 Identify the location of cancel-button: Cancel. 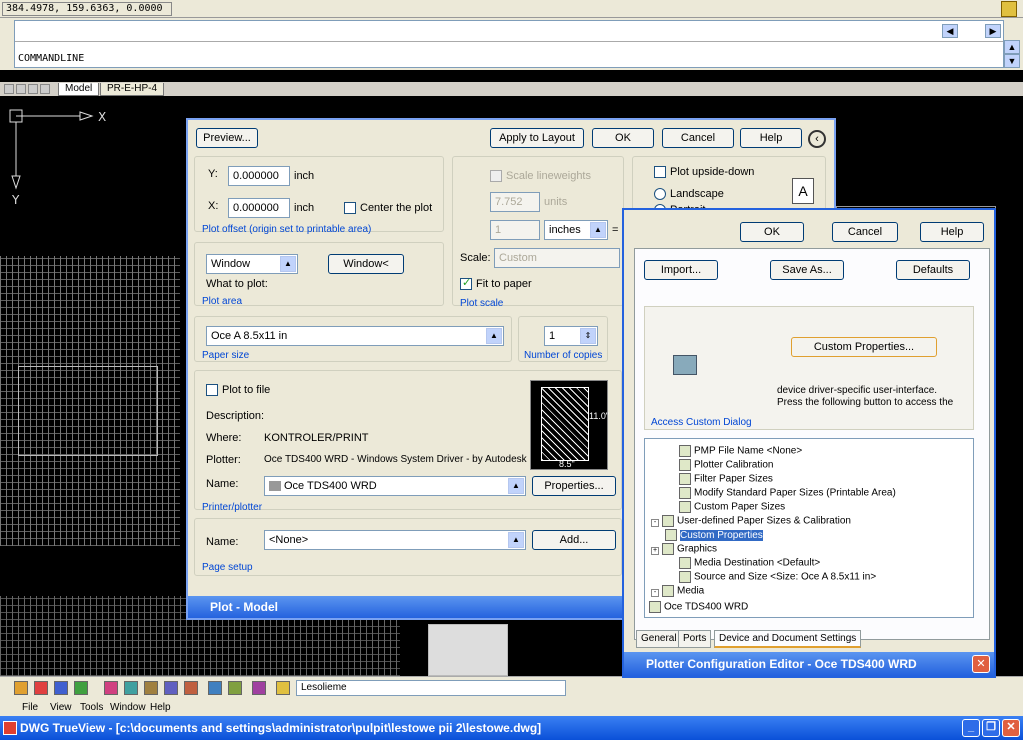
(698, 138).